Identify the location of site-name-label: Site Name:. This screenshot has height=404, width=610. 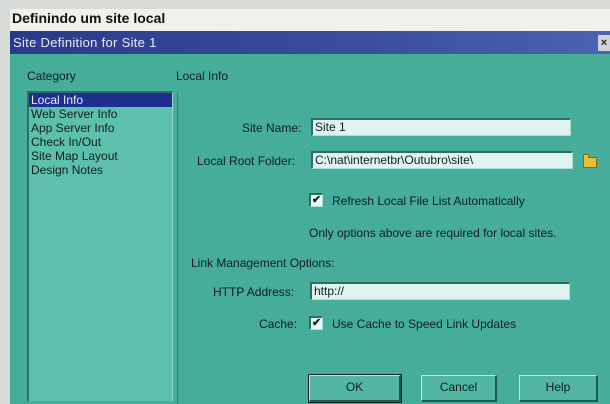
(272, 128).